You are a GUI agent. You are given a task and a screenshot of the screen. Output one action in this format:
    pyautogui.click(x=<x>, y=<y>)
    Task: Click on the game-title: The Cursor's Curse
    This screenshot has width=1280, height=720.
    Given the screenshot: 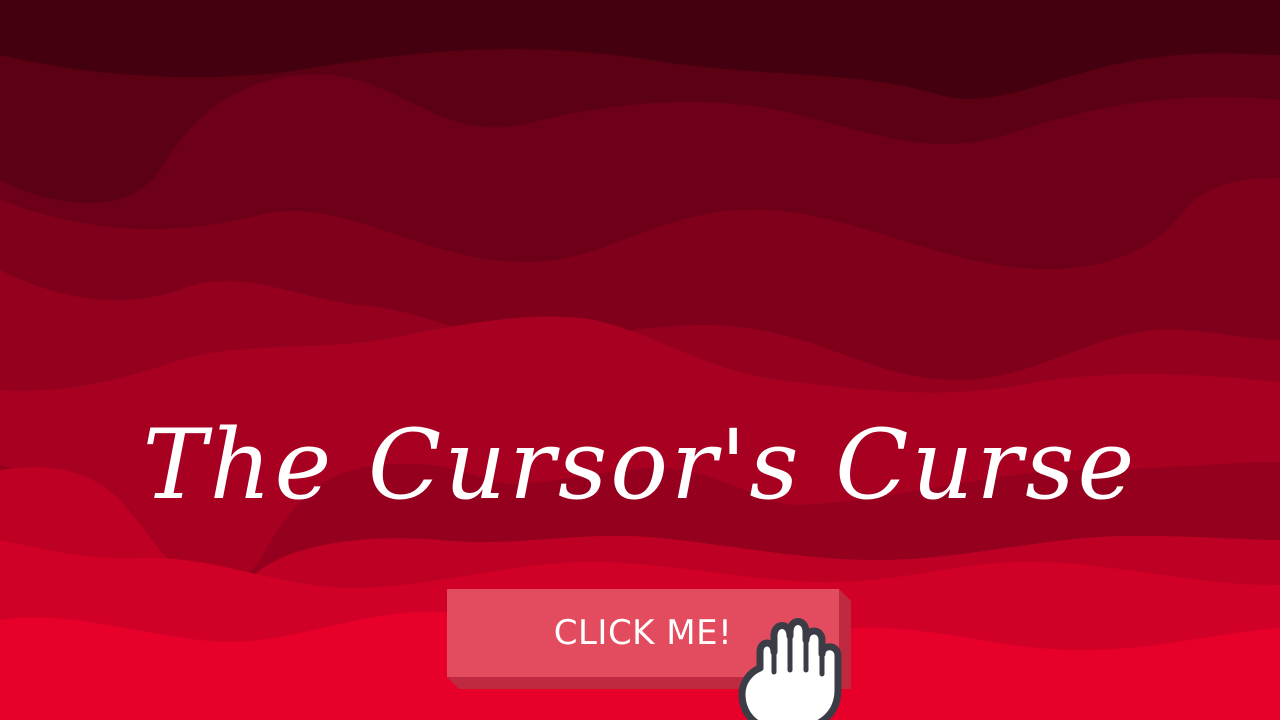 What is the action you would take?
    pyautogui.click(x=640, y=465)
    